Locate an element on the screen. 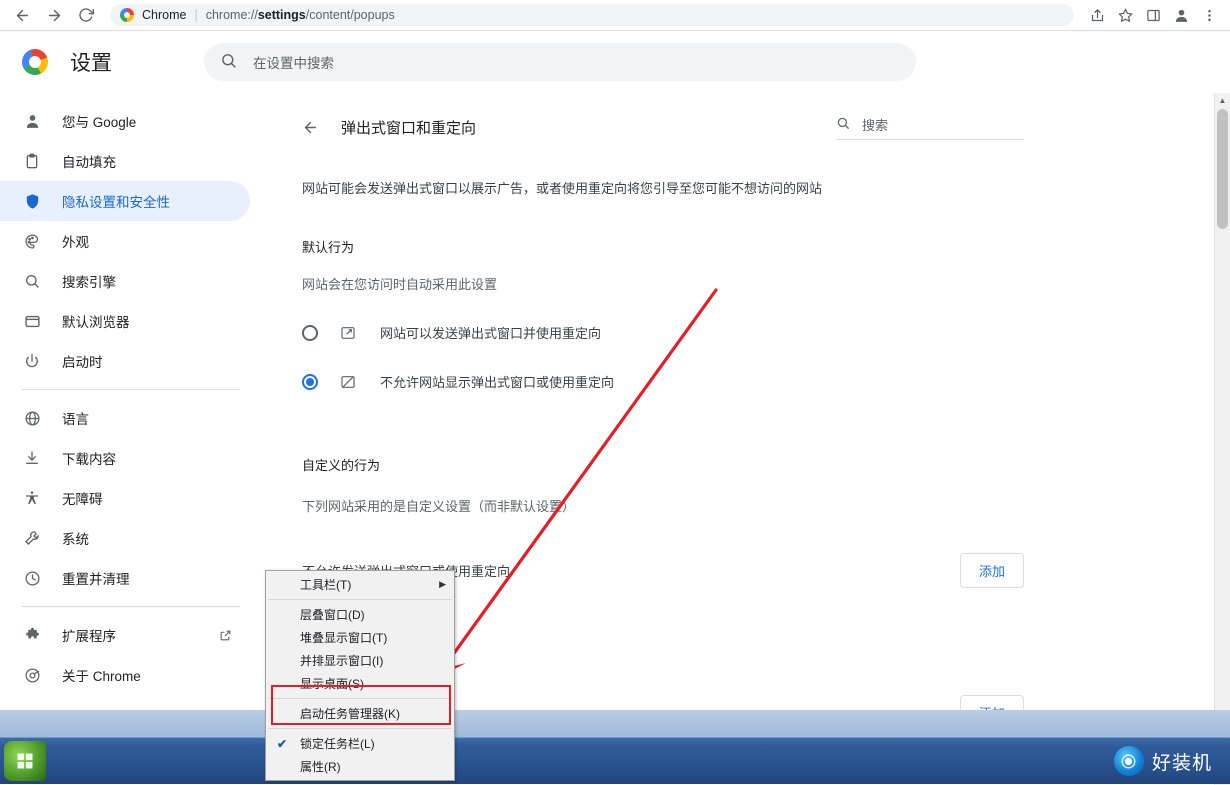 The width and height of the screenshot is (1230, 785). default-behavior-label: 默认行为 is located at coordinates (328, 247).